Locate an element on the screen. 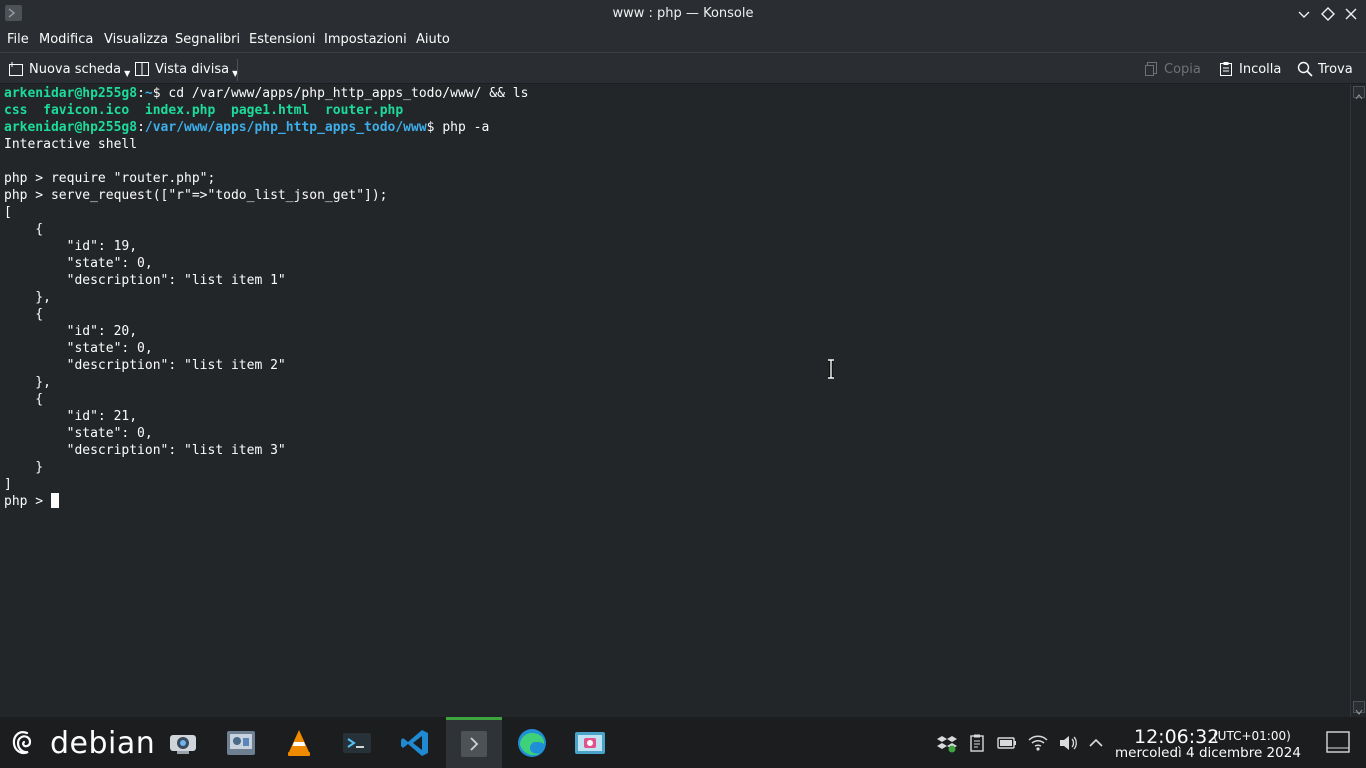  terminal-output-line: } is located at coordinates (24, 467).